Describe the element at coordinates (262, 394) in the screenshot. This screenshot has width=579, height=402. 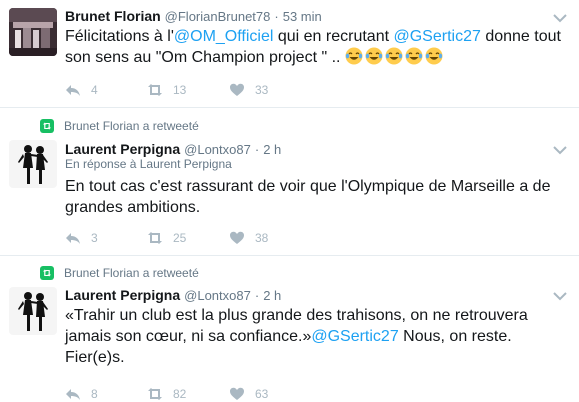
I see `like-count: 63` at that location.